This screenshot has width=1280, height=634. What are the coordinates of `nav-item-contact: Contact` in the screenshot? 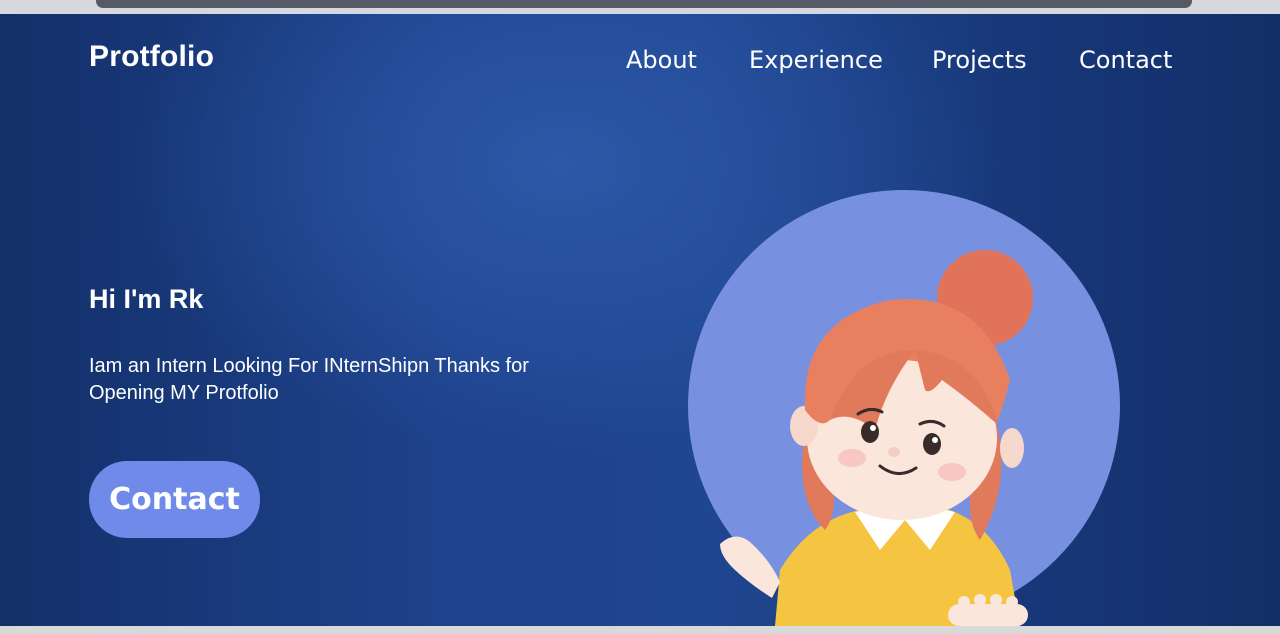 It's located at (1125, 60).